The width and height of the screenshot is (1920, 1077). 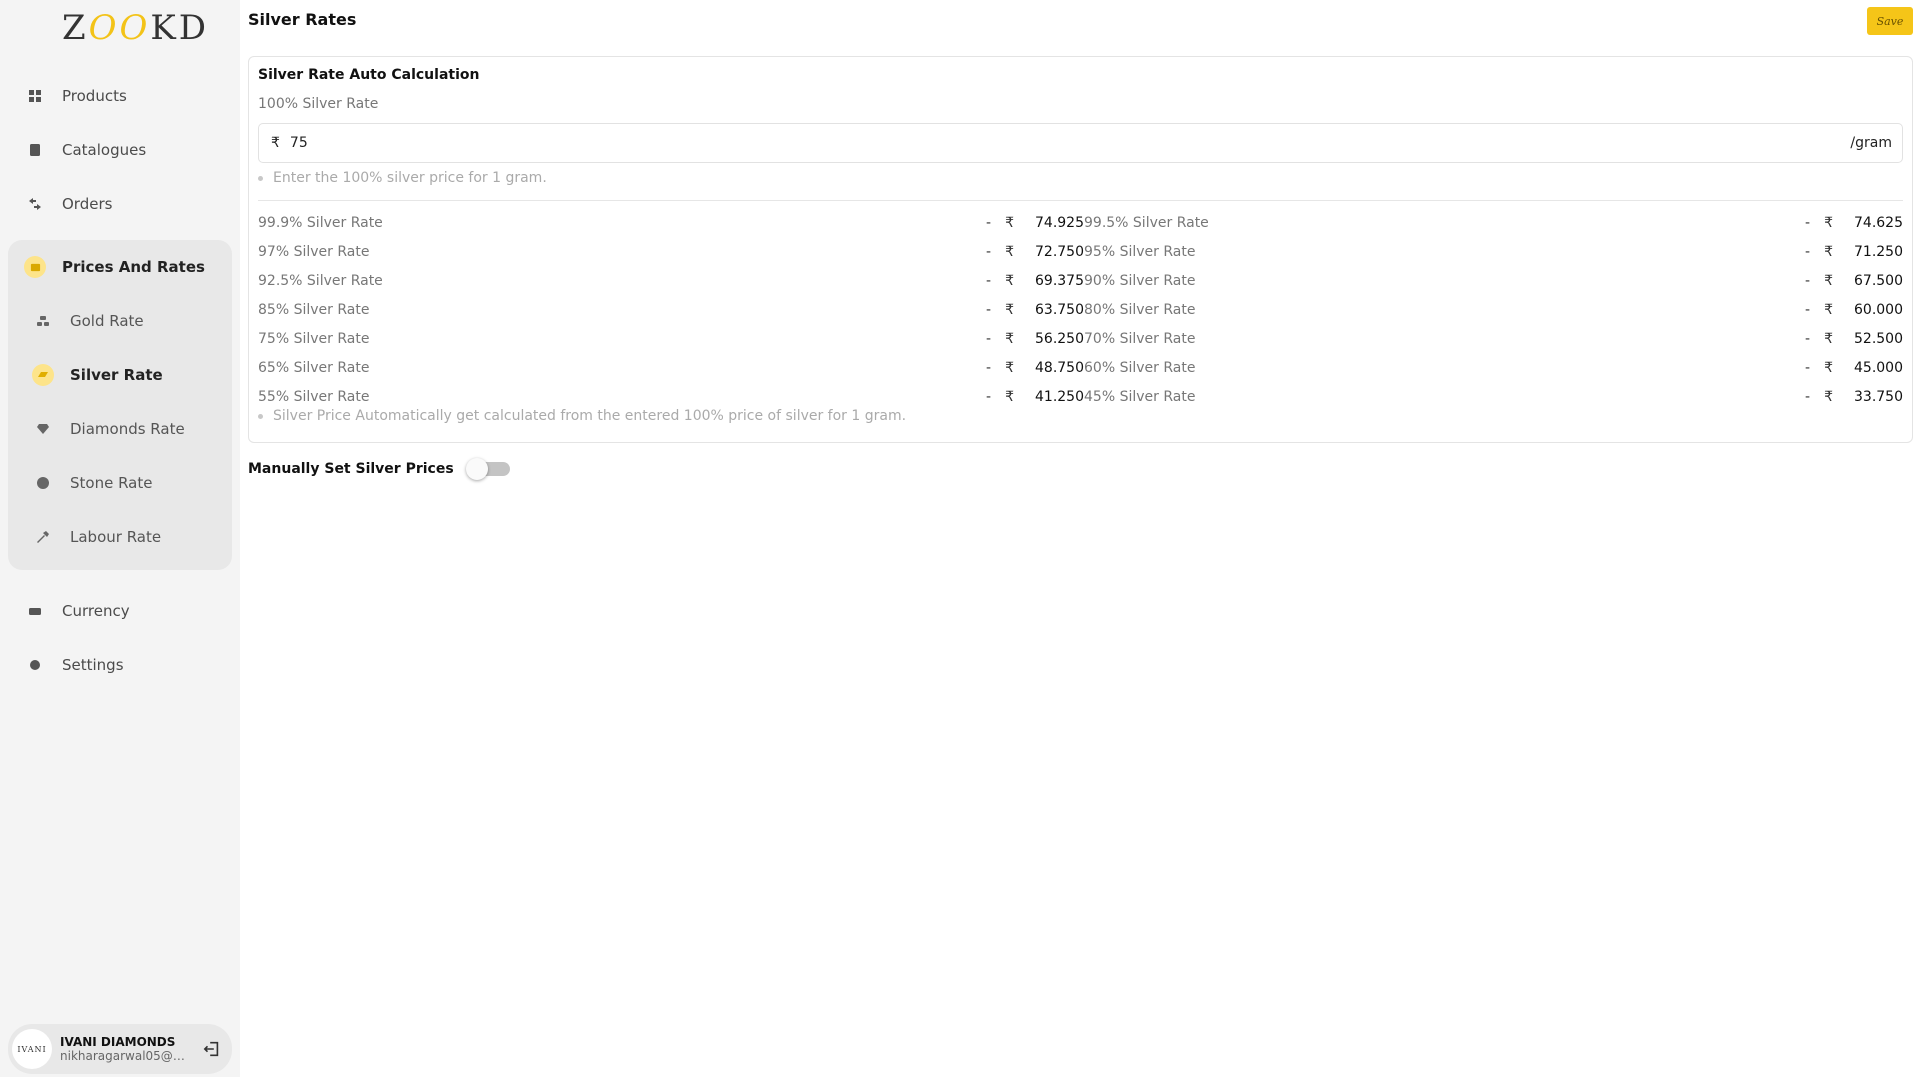 What do you see at coordinates (260, 178) in the screenshot?
I see `bullet-icon` at bounding box center [260, 178].